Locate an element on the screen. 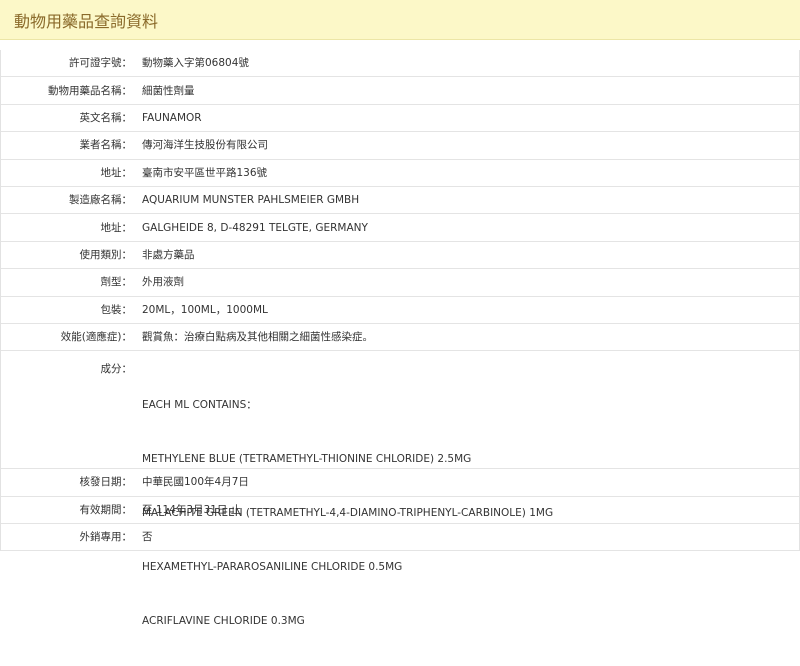 Image resolution: width=800 pixels, height=666 pixels. row-usage-category: 使用類別： 非處方藥品 is located at coordinates (400, 256).